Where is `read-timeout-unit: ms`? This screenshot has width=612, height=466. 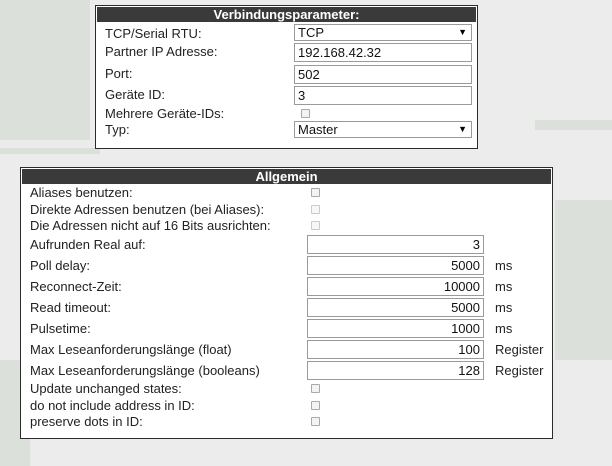 read-timeout-unit: ms is located at coordinates (504, 307).